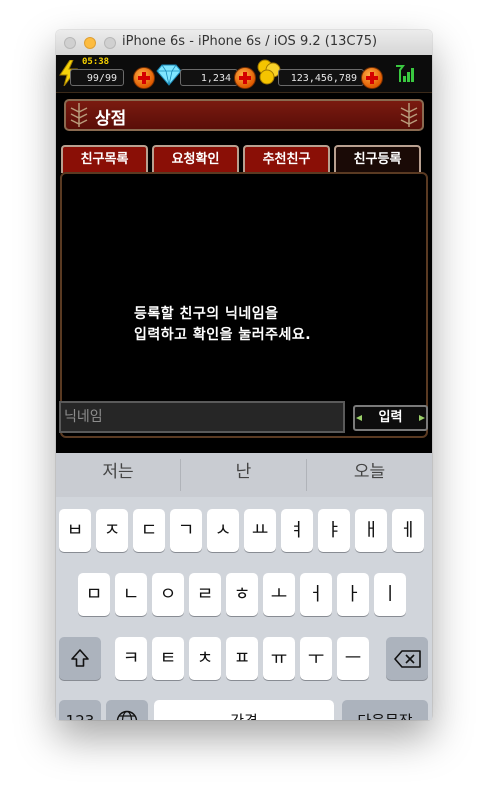 The width and height of the screenshot is (487, 801). Describe the element at coordinates (244, 710) in the screenshot. I see `space-key: 간격` at that location.